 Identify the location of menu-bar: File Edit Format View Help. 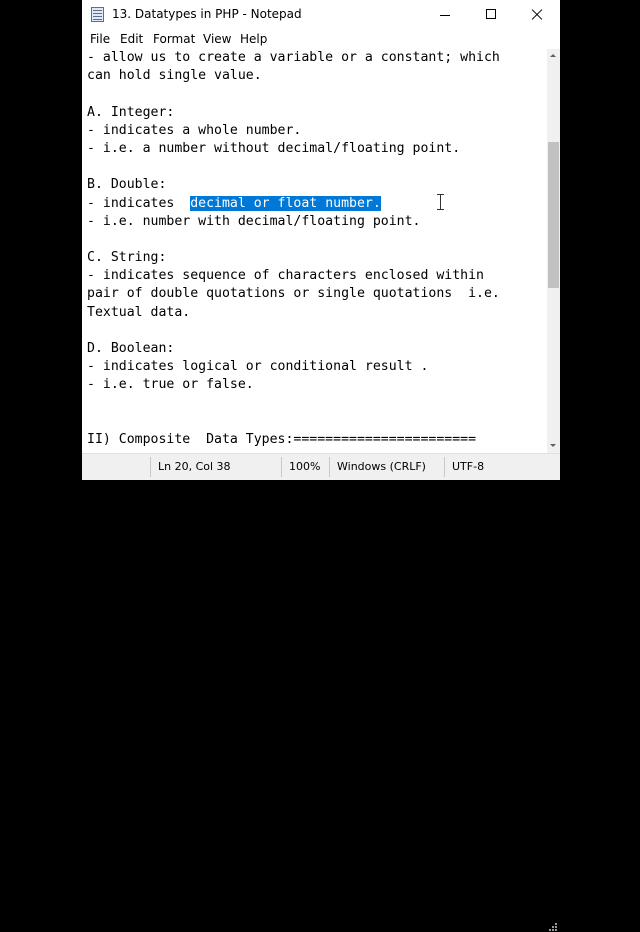
(321, 39).